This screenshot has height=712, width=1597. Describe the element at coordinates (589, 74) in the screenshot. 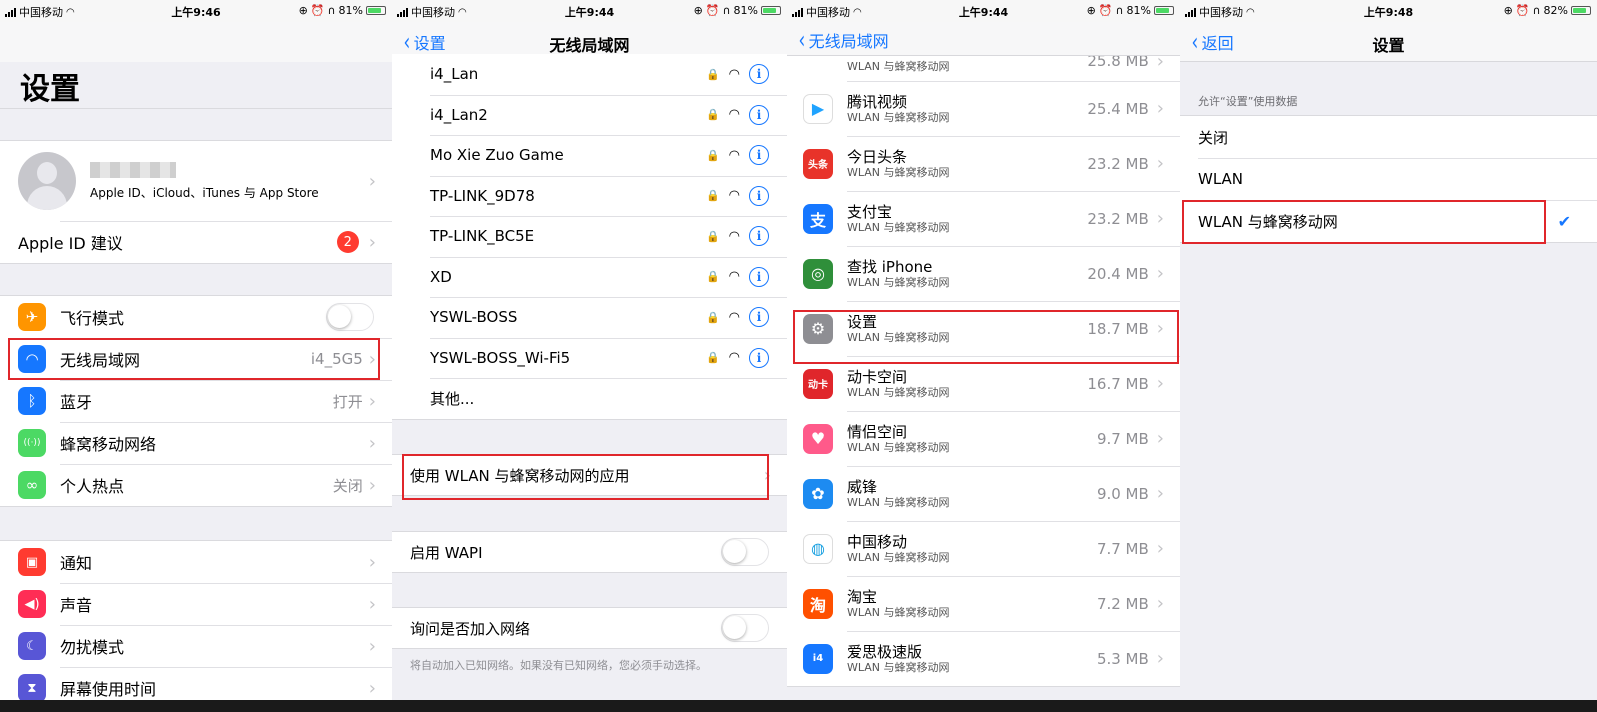

I see `network-row: i4_Lan 🔒 ◠ i` at that location.